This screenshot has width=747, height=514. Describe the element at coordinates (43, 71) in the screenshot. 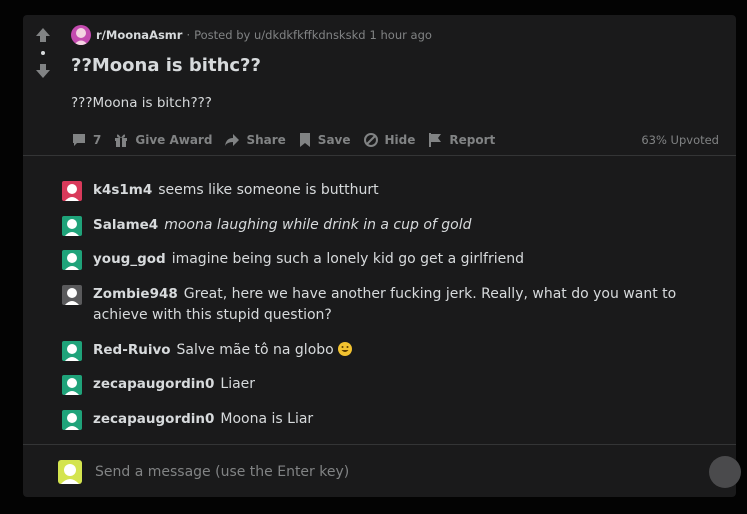

I see `downvote-icon` at that location.